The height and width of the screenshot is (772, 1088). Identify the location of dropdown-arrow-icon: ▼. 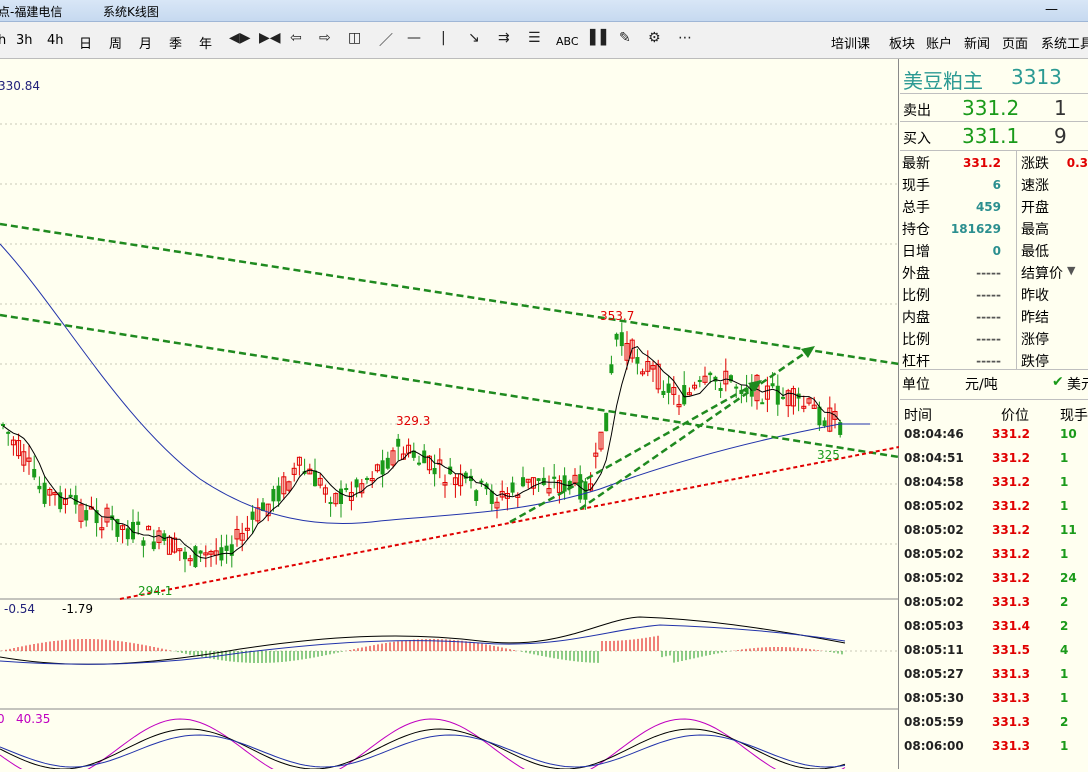
(1071, 270).